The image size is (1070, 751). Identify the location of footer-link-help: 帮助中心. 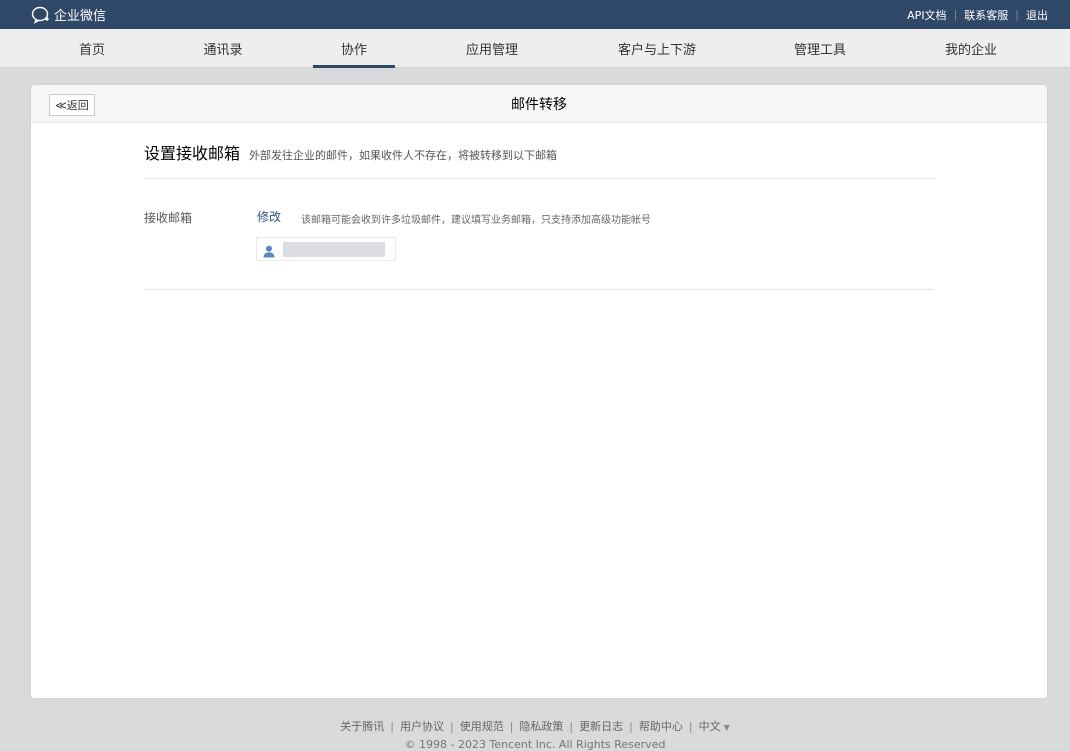
(661, 726).